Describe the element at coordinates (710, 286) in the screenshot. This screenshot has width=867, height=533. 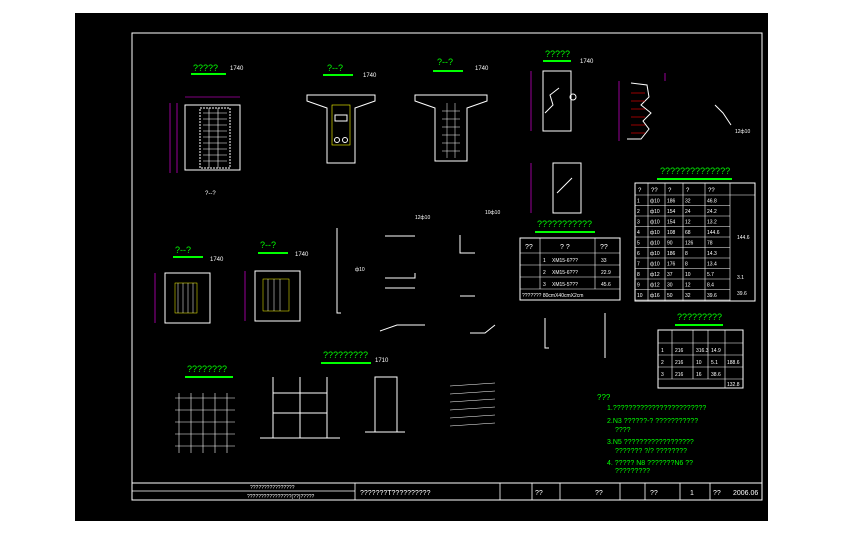
I see `table-big-cell: 8.4` at that location.